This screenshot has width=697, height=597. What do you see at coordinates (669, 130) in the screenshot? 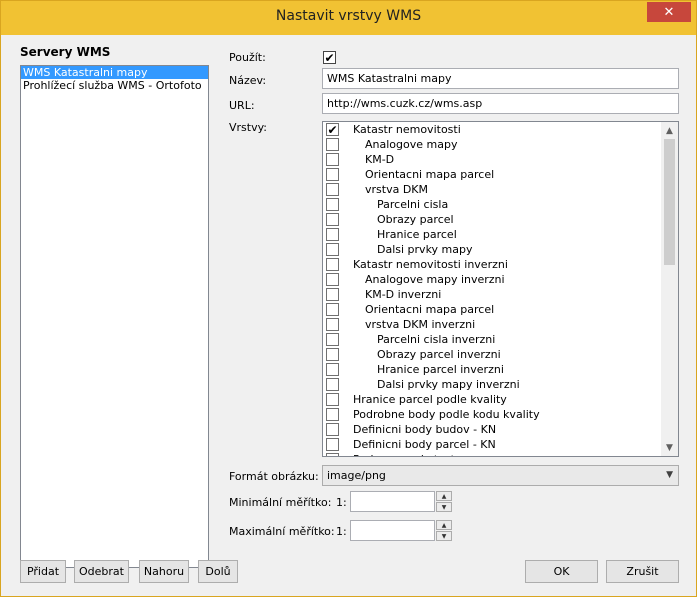
I see `scroll-up-icon: ▲` at bounding box center [669, 130].